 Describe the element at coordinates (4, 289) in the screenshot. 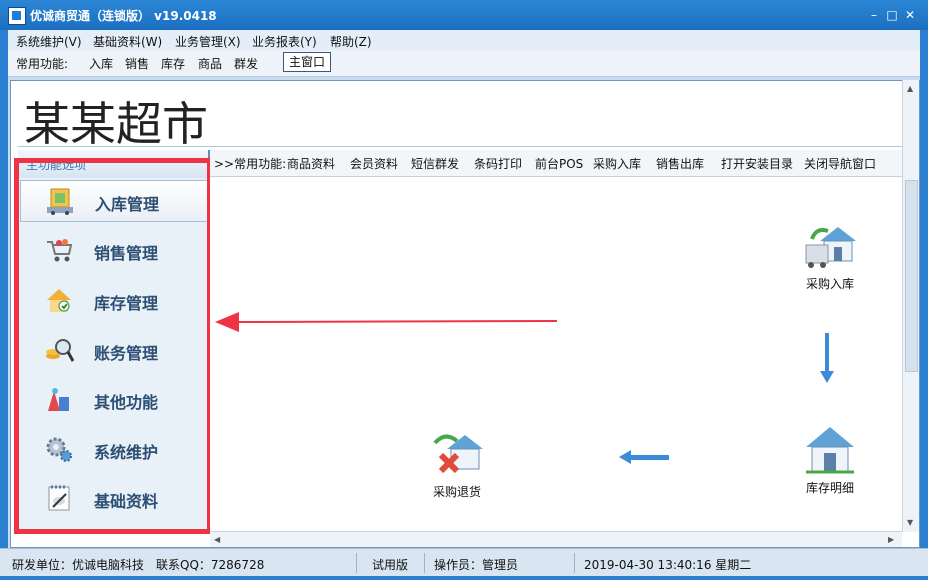

I see `window-frame-left` at that location.